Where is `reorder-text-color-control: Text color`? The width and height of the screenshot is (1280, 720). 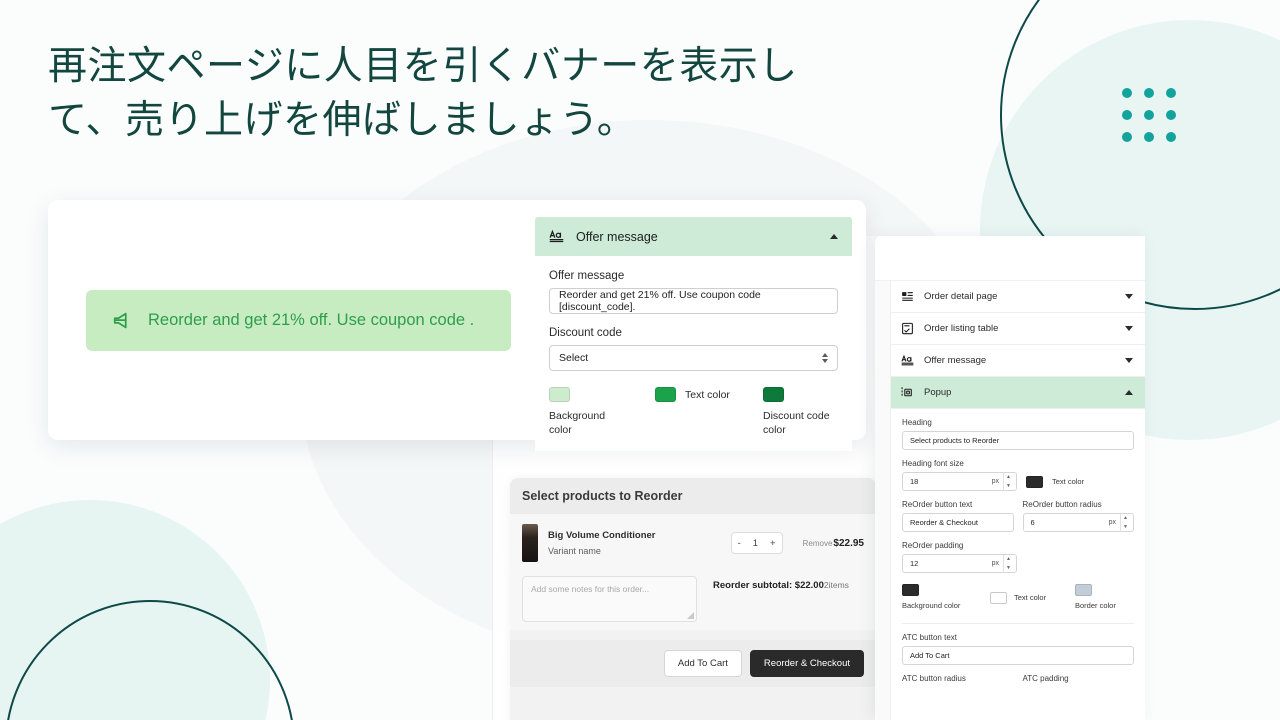 reorder-text-color-control: Text color is located at coordinates (1032, 598).